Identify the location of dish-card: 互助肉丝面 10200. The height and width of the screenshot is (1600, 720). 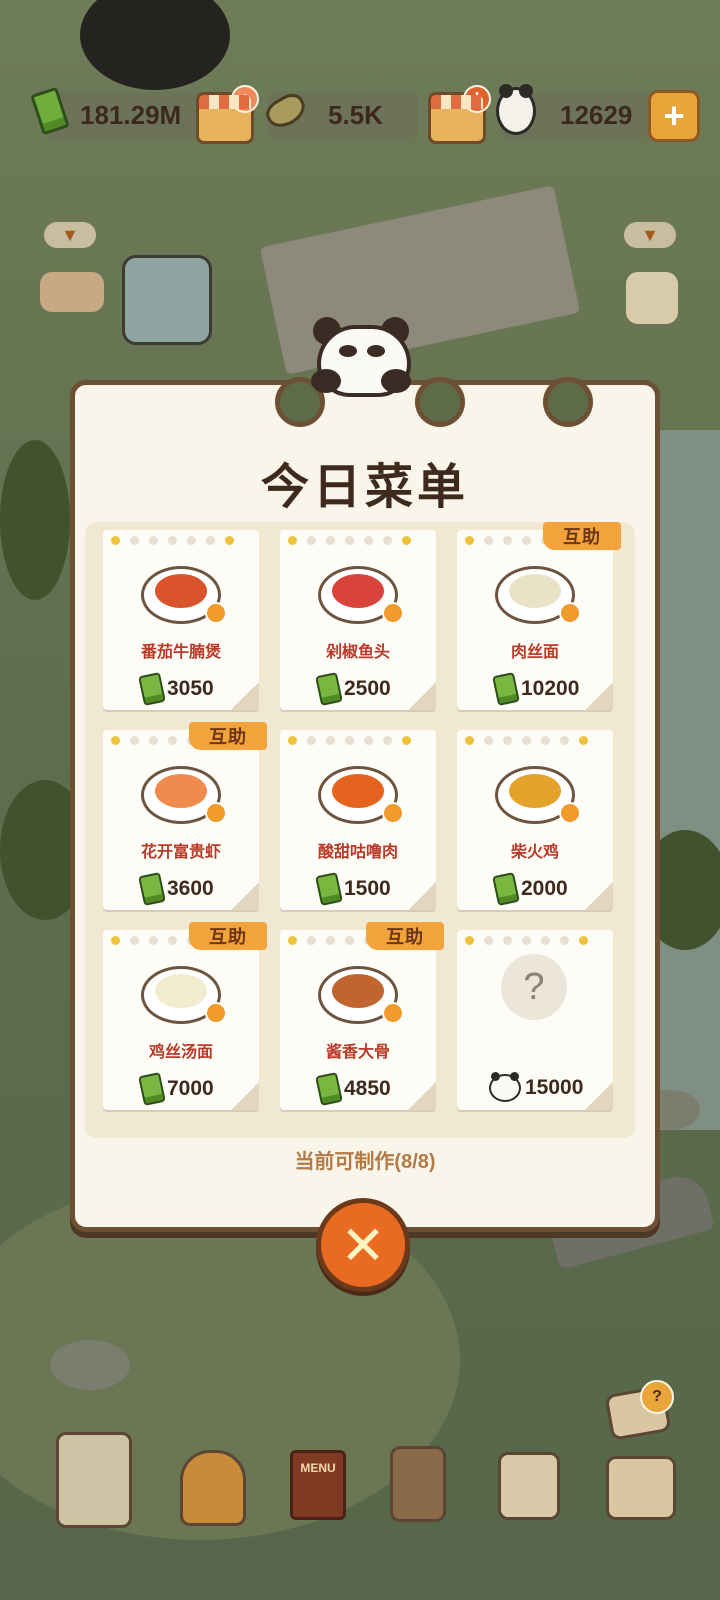
(539, 616).